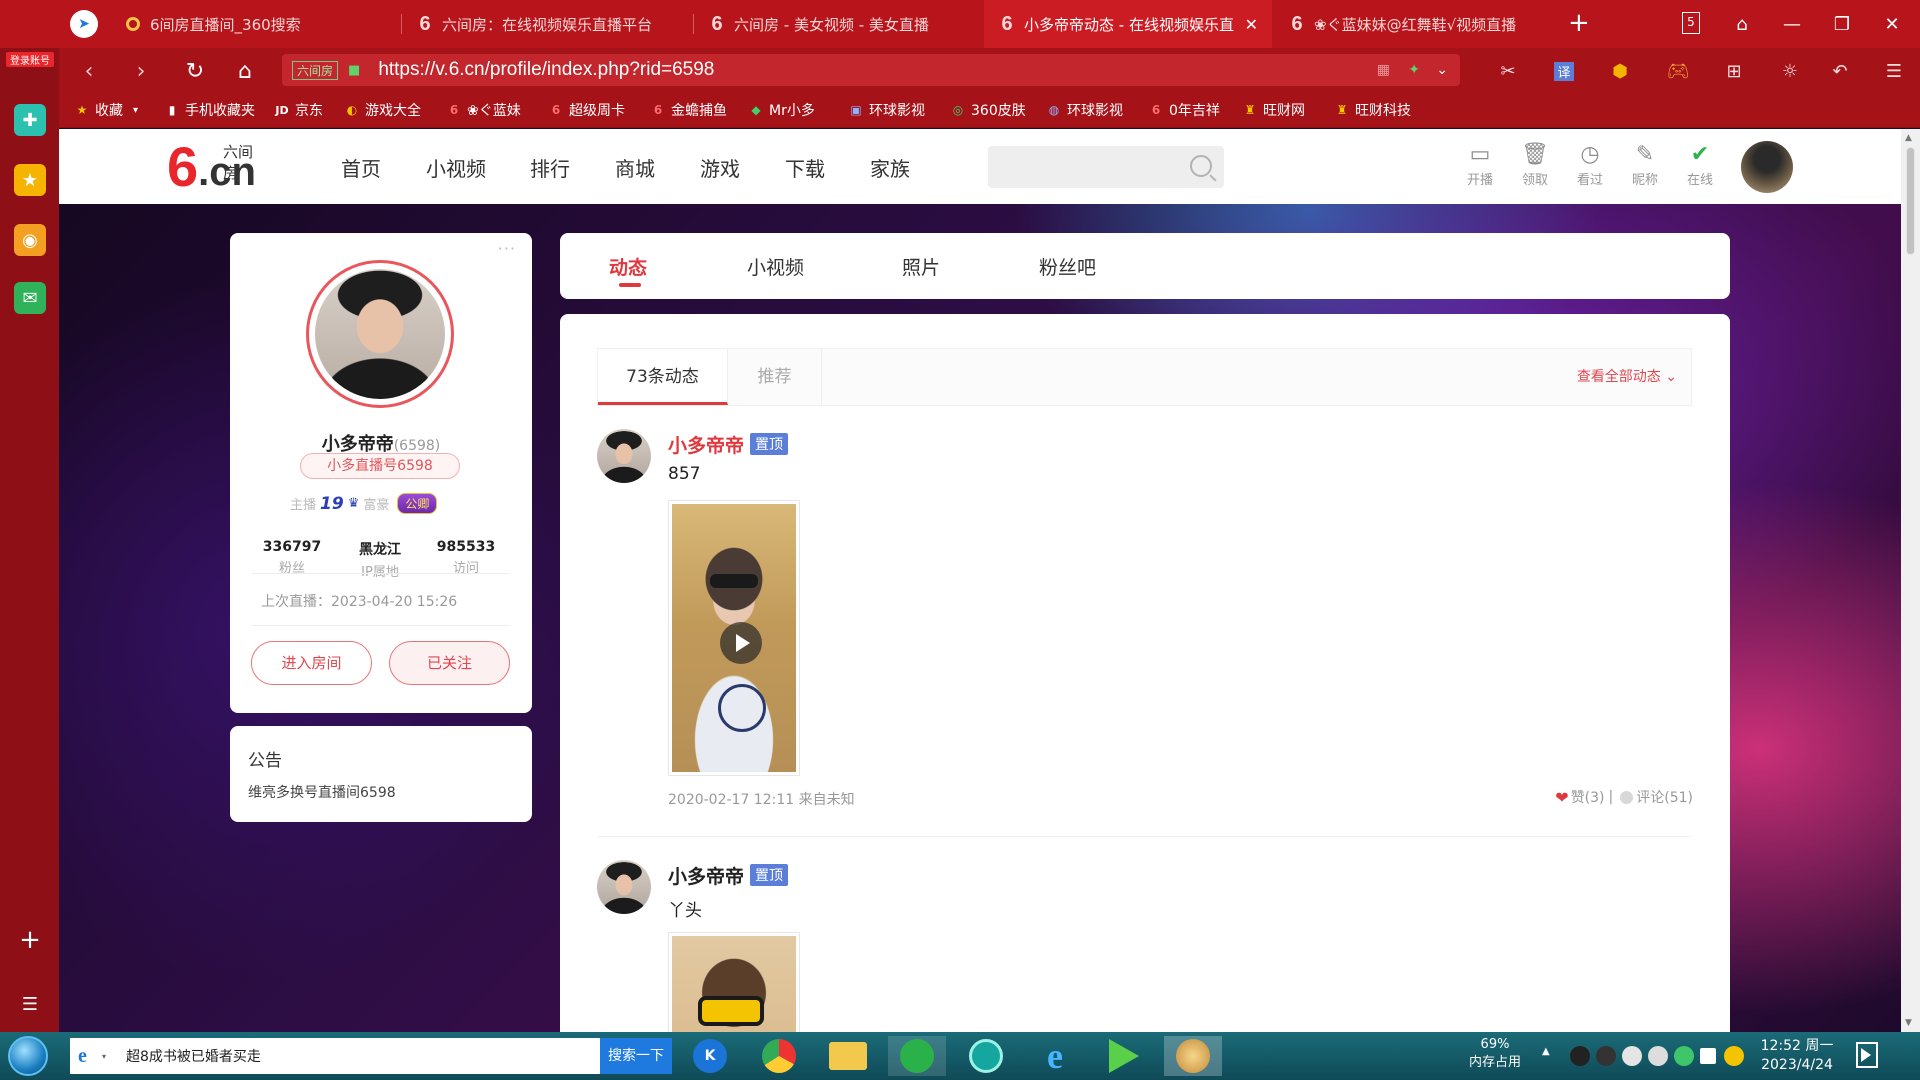 This screenshot has width=1920, height=1080. What do you see at coordinates (921, 266) in the screenshot?
I see `tab-photos: 照片` at bounding box center [921, 266].